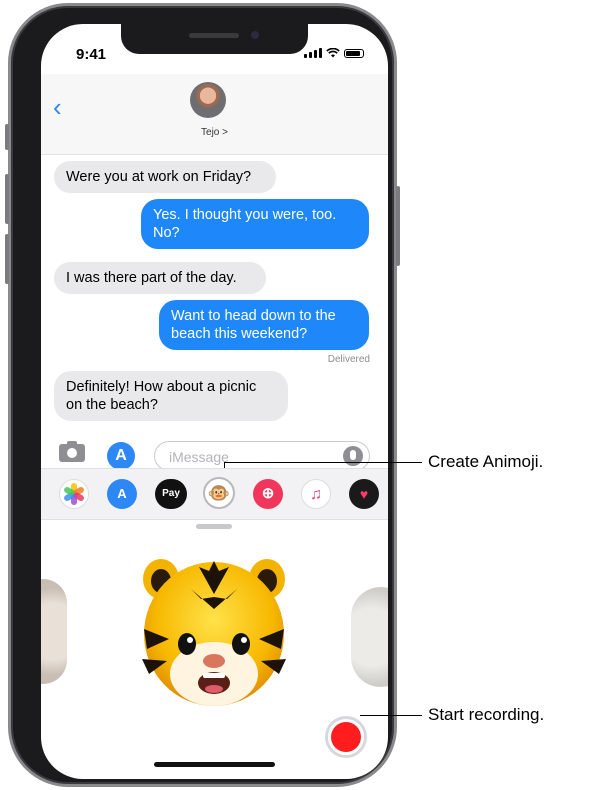 Image resolution: width=591 pixels, height=790 pixels. What do you see at coordinates (214, 35) in the screenshot?
I see `speaker` at bounding box center [214, 35].